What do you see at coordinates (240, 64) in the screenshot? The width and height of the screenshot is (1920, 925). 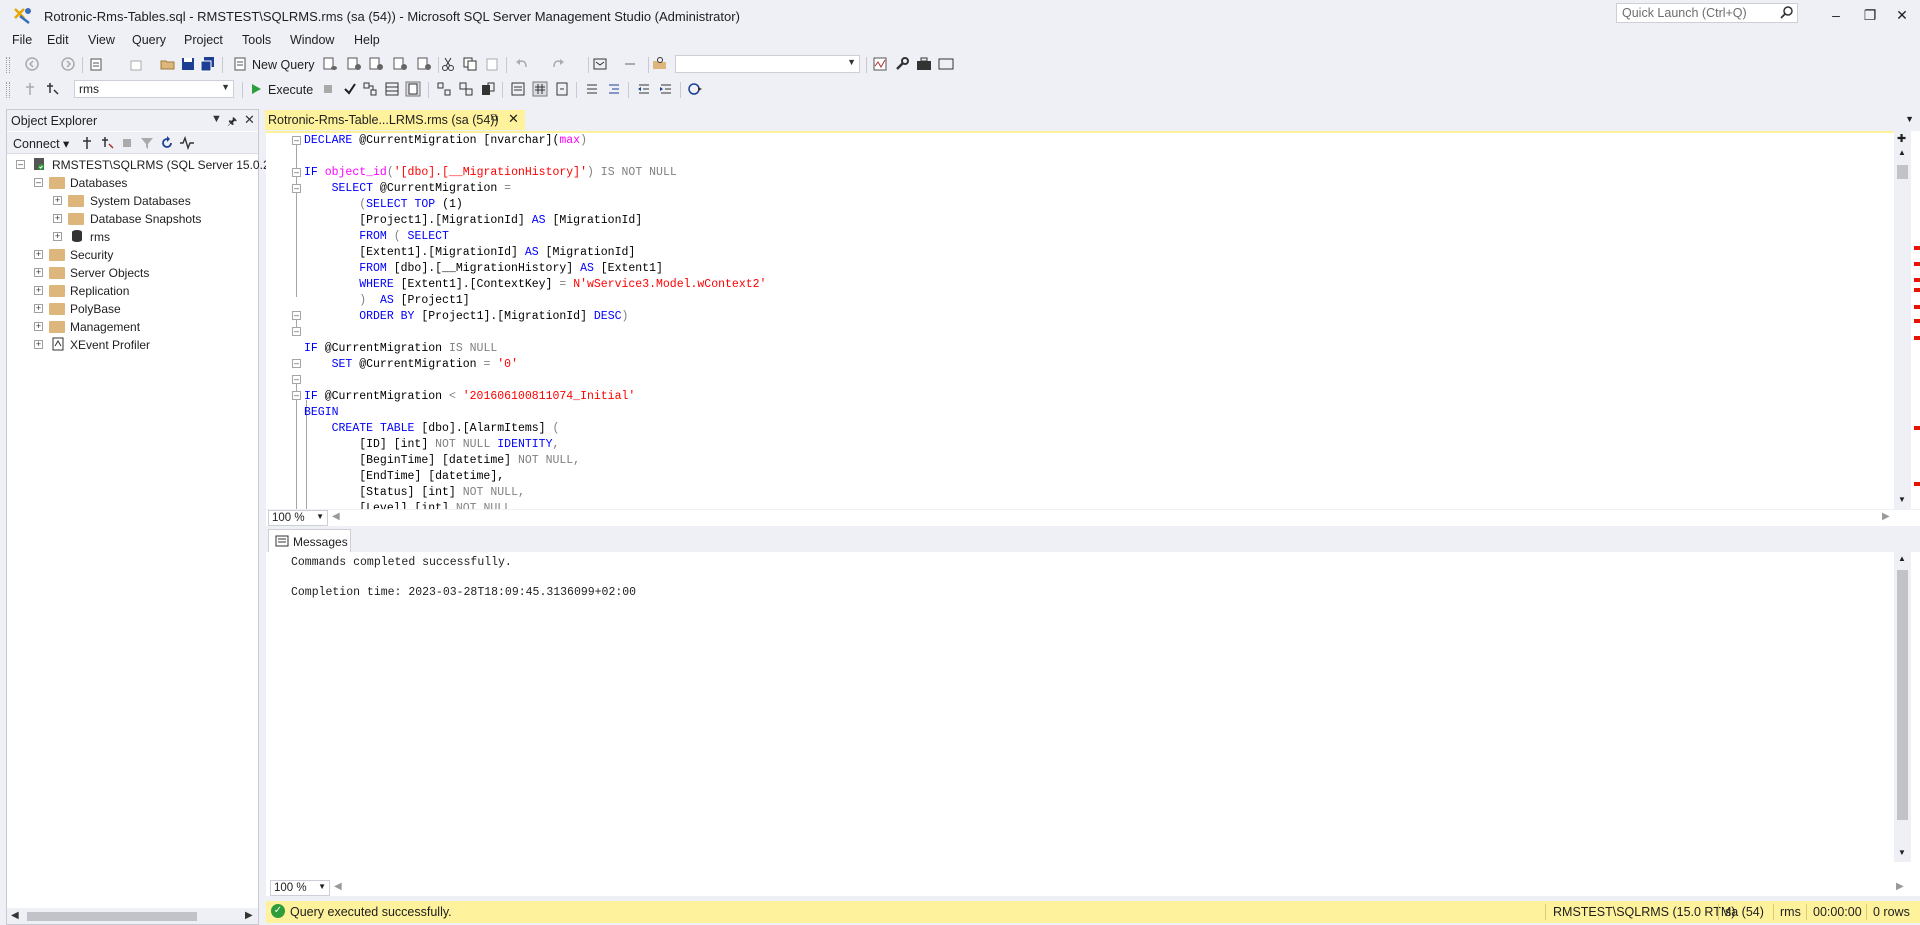 I see `new-query-icon` at bounding box center [240, 64].